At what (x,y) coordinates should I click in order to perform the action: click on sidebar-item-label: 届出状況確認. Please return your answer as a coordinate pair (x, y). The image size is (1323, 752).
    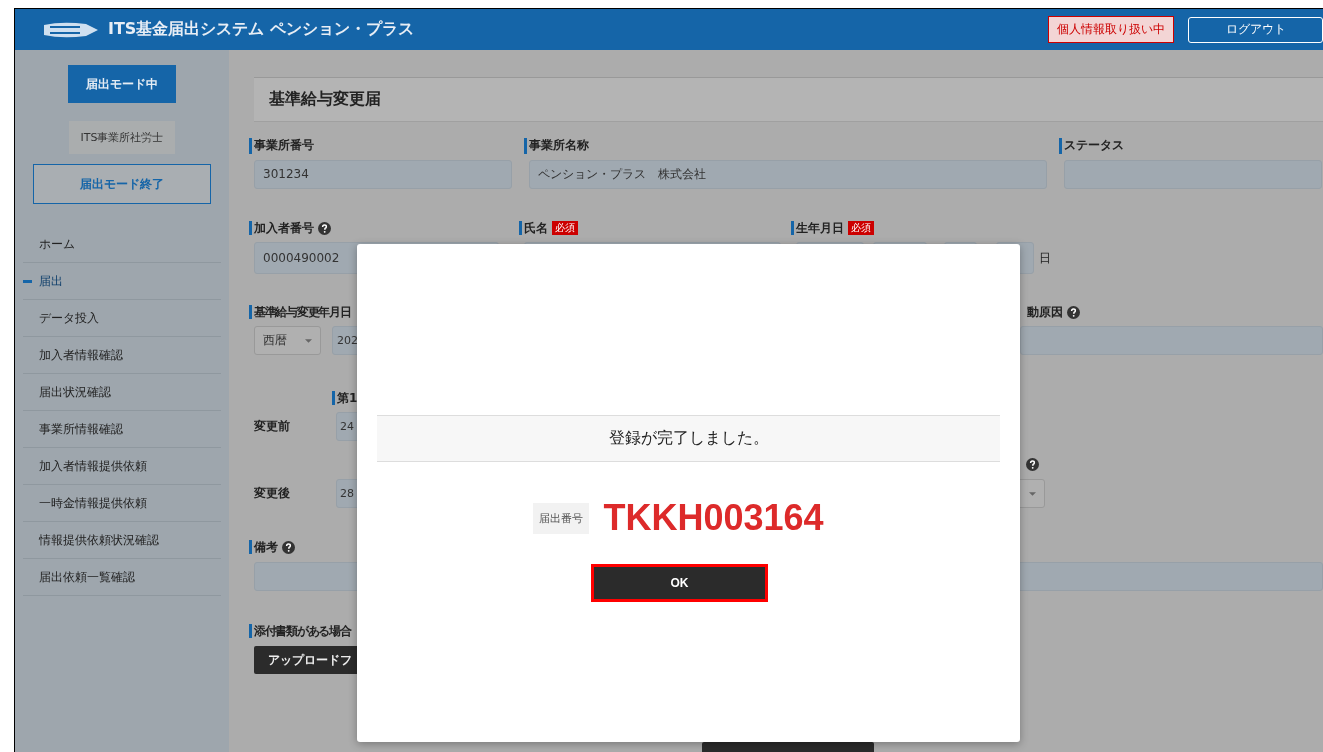
    Looking at the image, I should click on (75, 392).